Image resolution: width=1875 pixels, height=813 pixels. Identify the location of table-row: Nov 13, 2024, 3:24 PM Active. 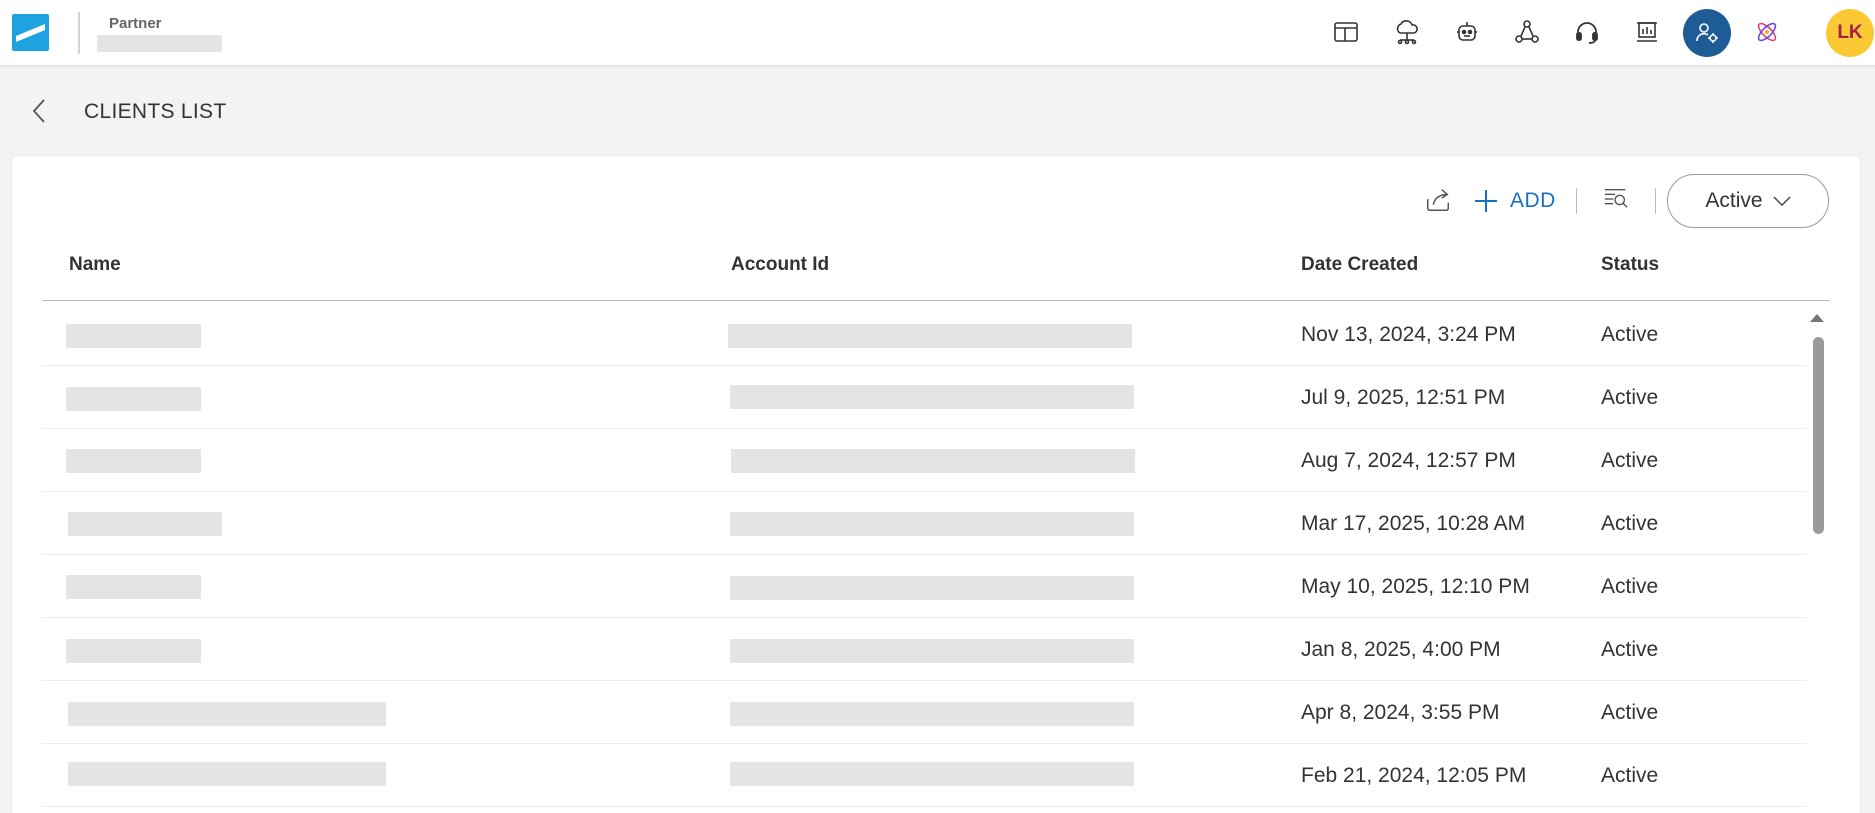
(924, 334).